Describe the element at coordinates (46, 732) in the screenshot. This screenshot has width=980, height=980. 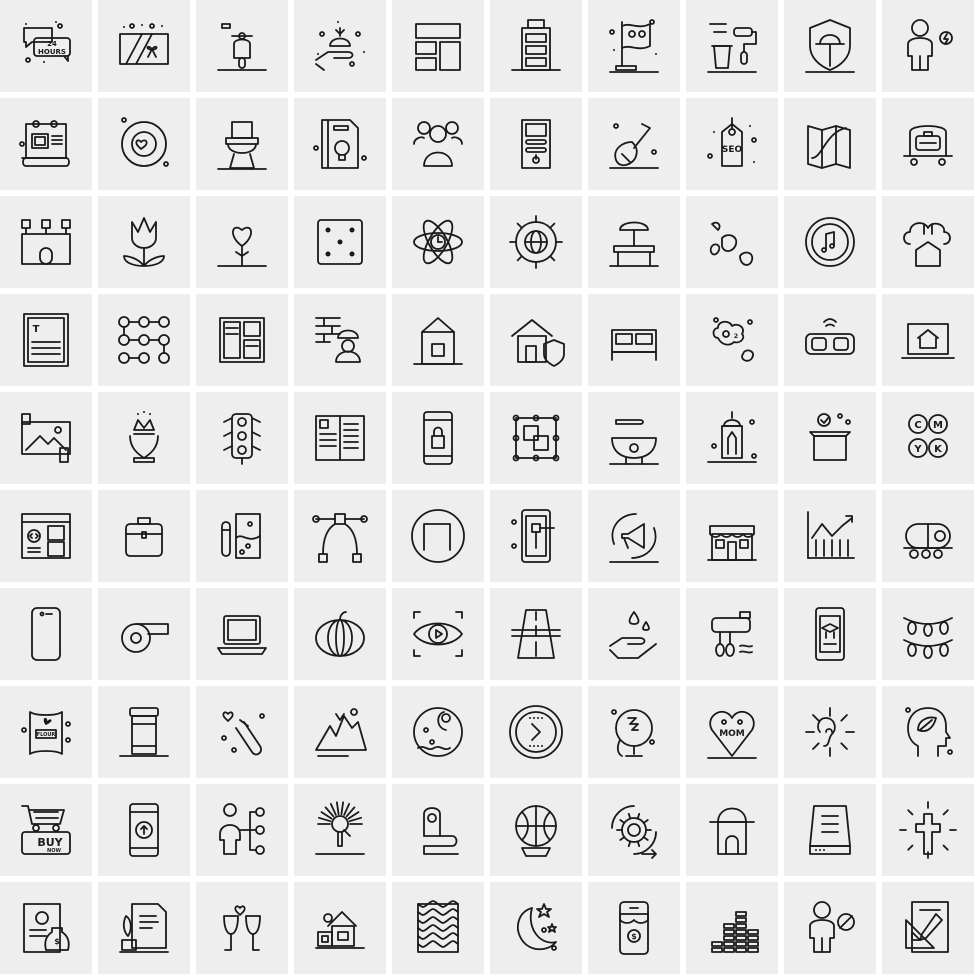
I see `icon-tile: FLOUR` at that location.